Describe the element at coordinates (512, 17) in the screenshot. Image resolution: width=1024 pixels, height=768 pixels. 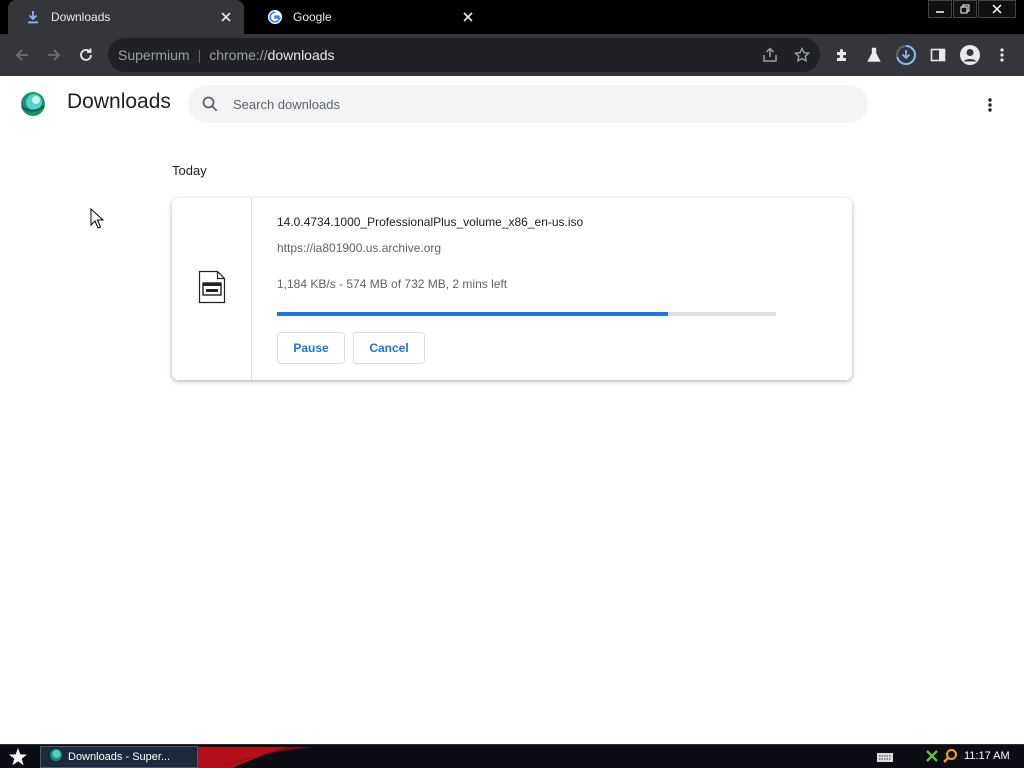
I see `tab-strip: Downloads Google` at that location.